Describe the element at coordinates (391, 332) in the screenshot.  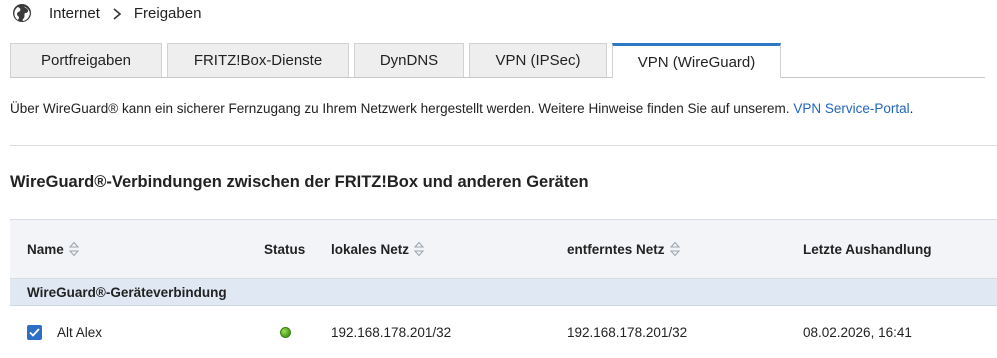
I see `row-local-network: 192.168.178.201/32` at that location.